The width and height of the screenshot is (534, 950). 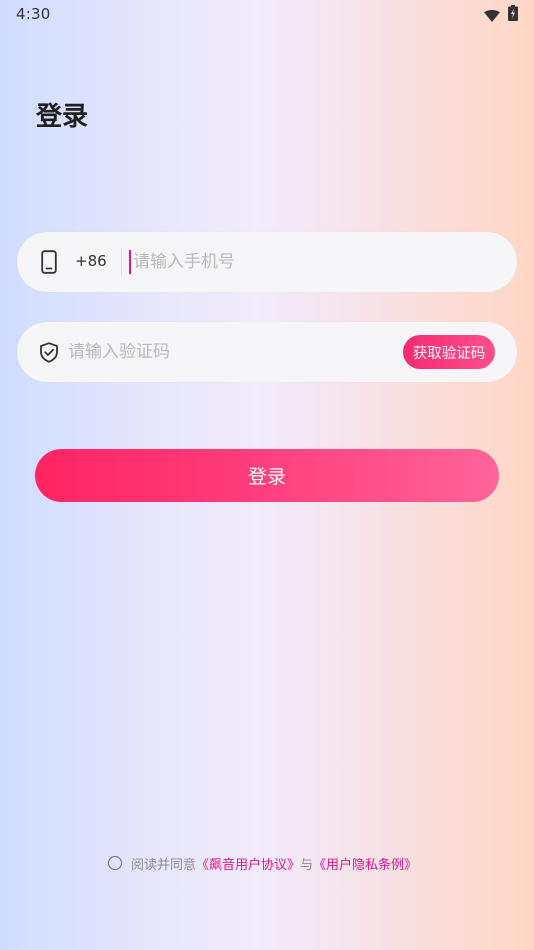 I want to click on code-input, so click(x=233, y=352).